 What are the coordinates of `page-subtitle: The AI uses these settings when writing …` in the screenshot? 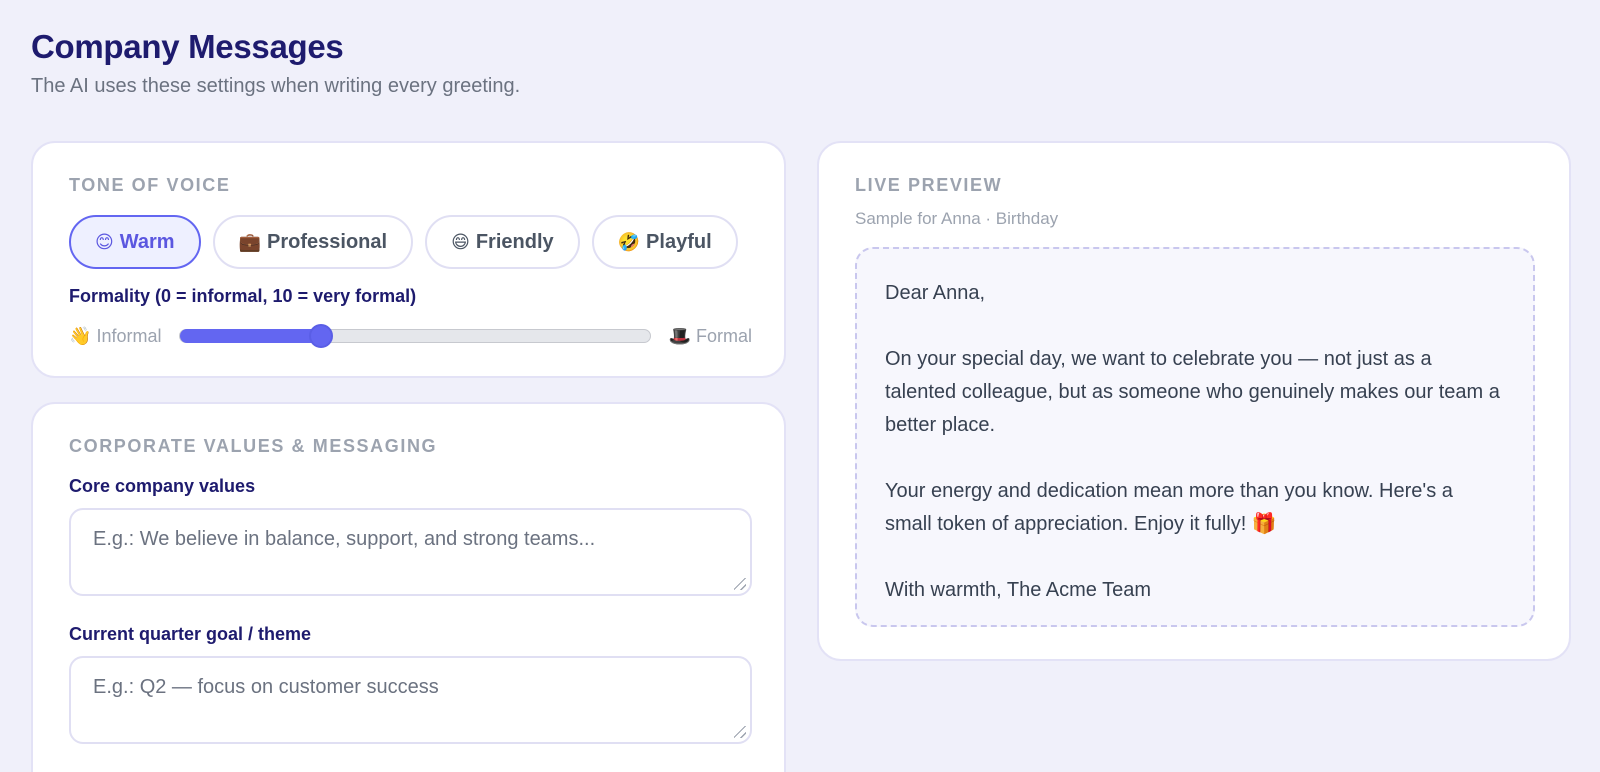 It's located at (276, 86).